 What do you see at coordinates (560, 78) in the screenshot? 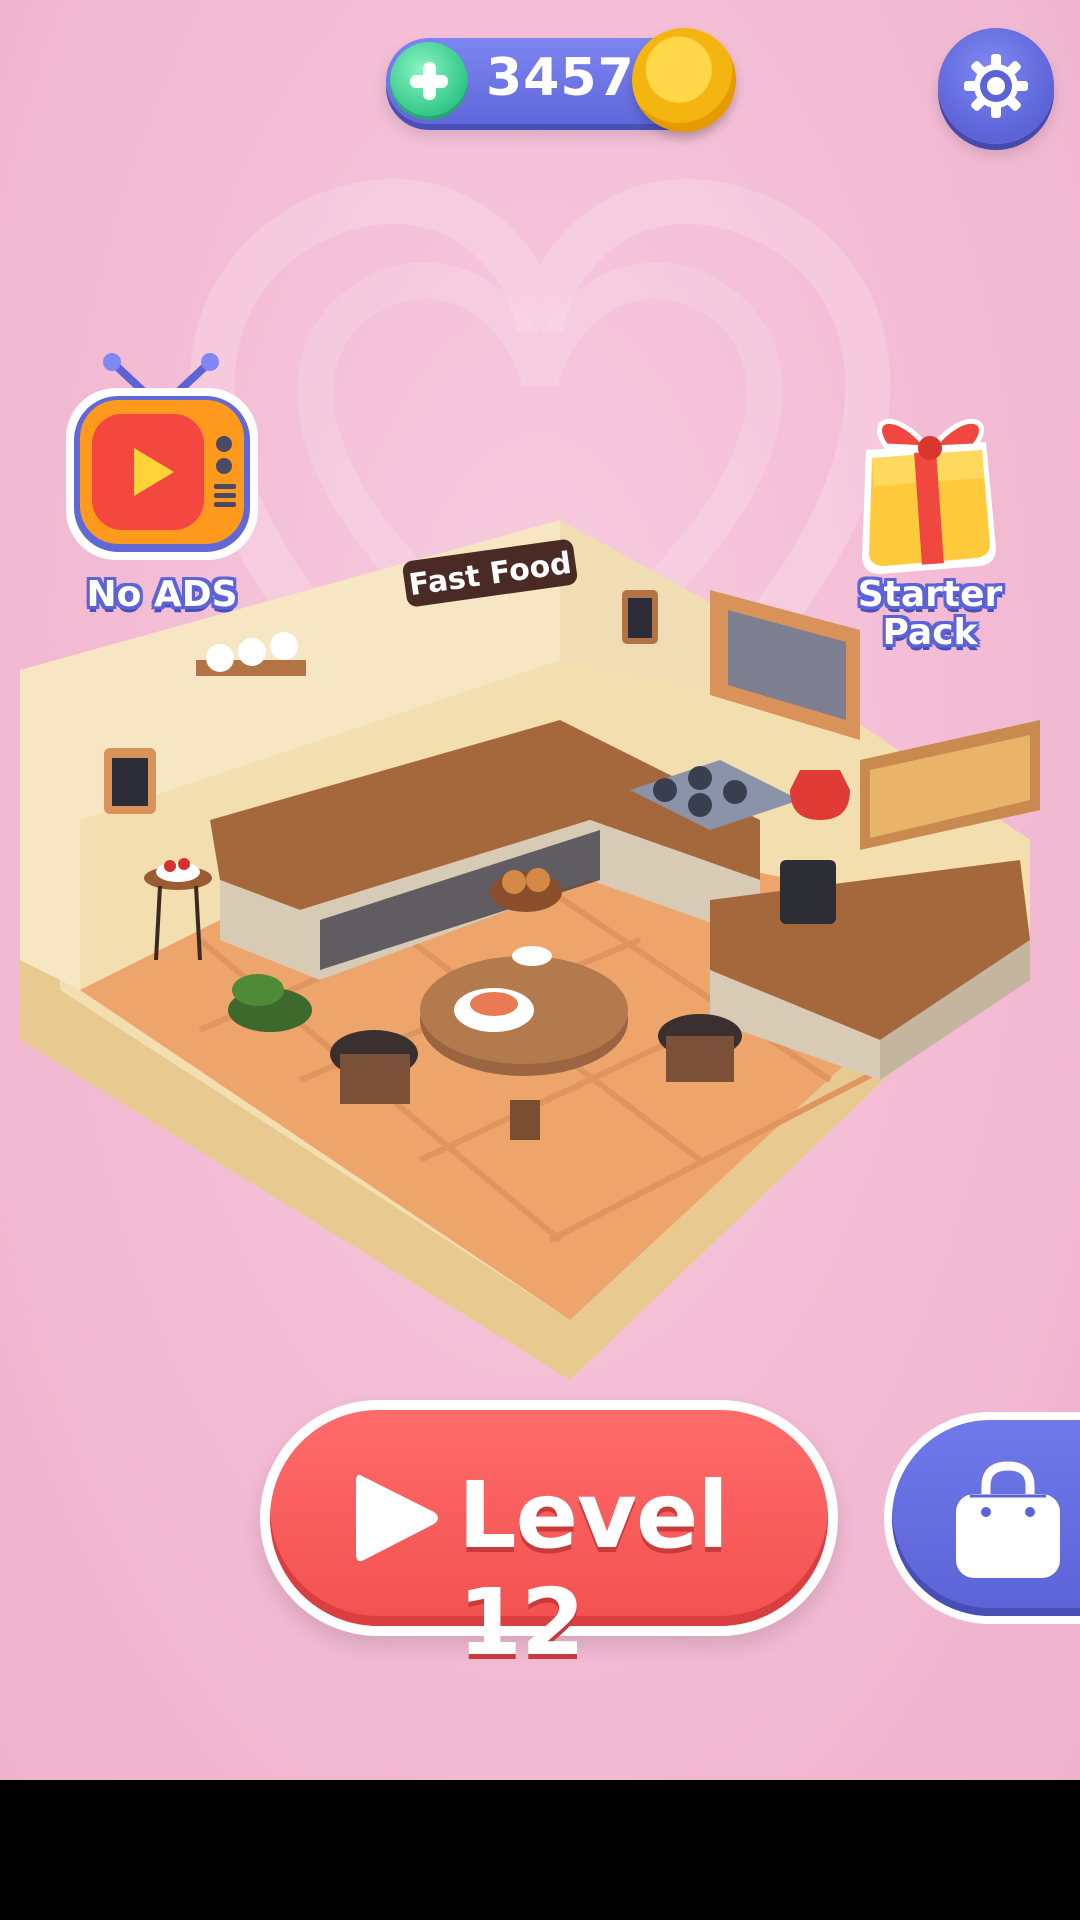
I see `coin-count: 3457` at bounding box center [560, 78].